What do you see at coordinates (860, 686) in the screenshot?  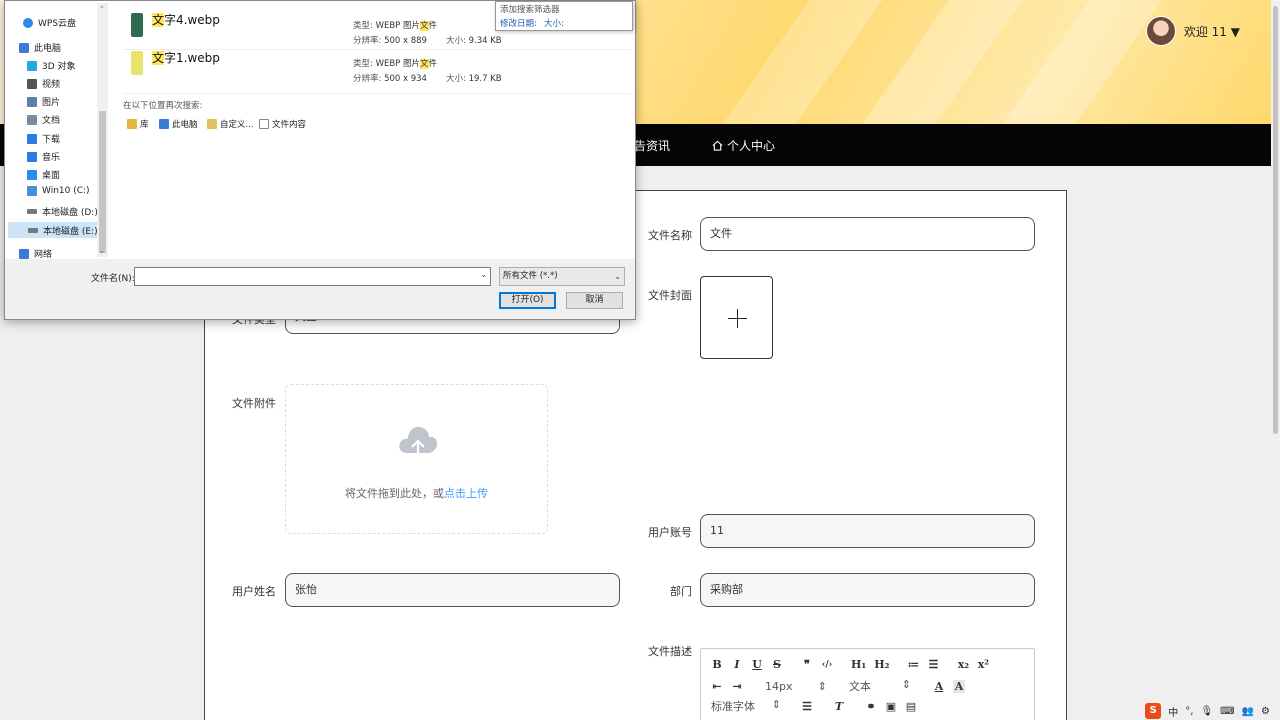 I see `text-style-value: 文本` at bounding box center [860, 686].